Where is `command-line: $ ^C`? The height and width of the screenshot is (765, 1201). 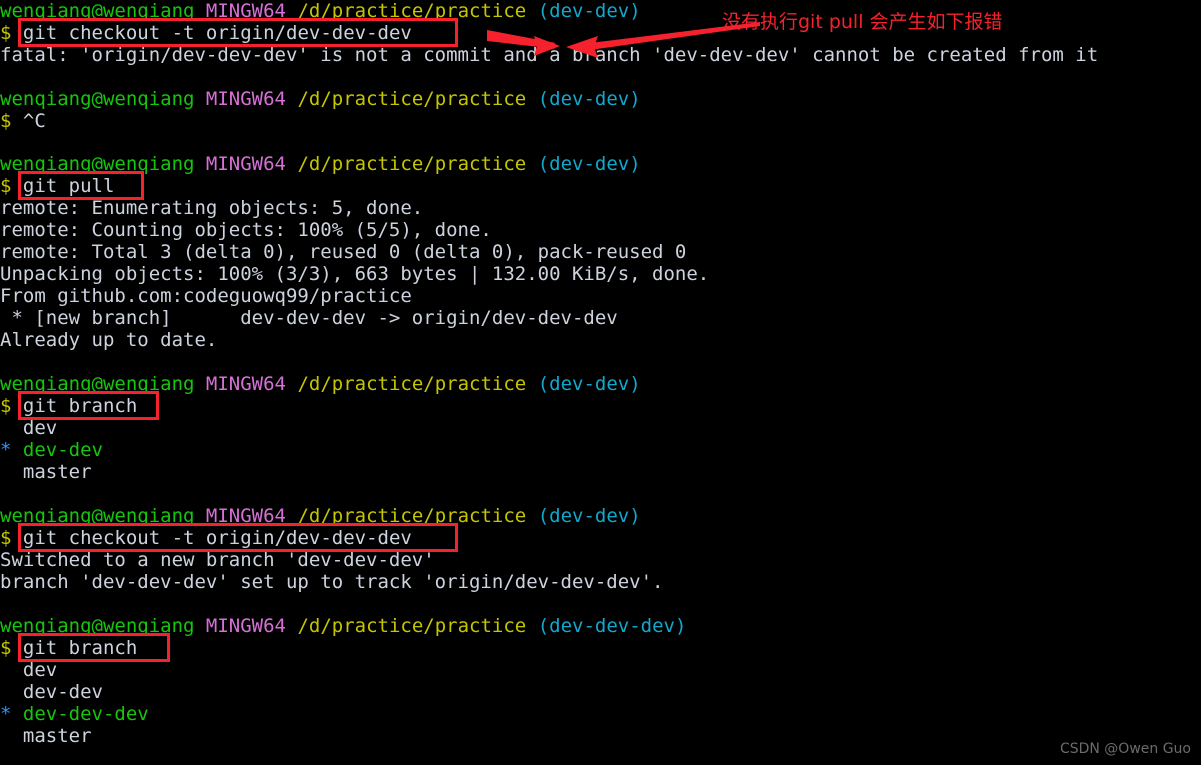
command-line: $ ^C is located at coordinates (23, 121).